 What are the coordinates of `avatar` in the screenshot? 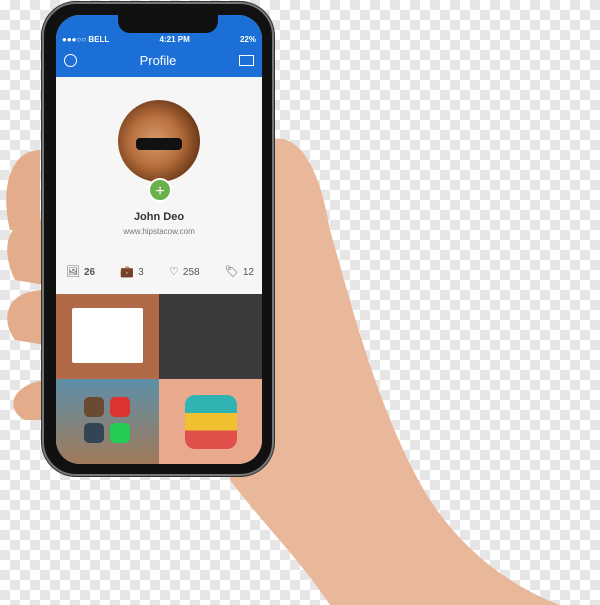 It's located at (159, 141).